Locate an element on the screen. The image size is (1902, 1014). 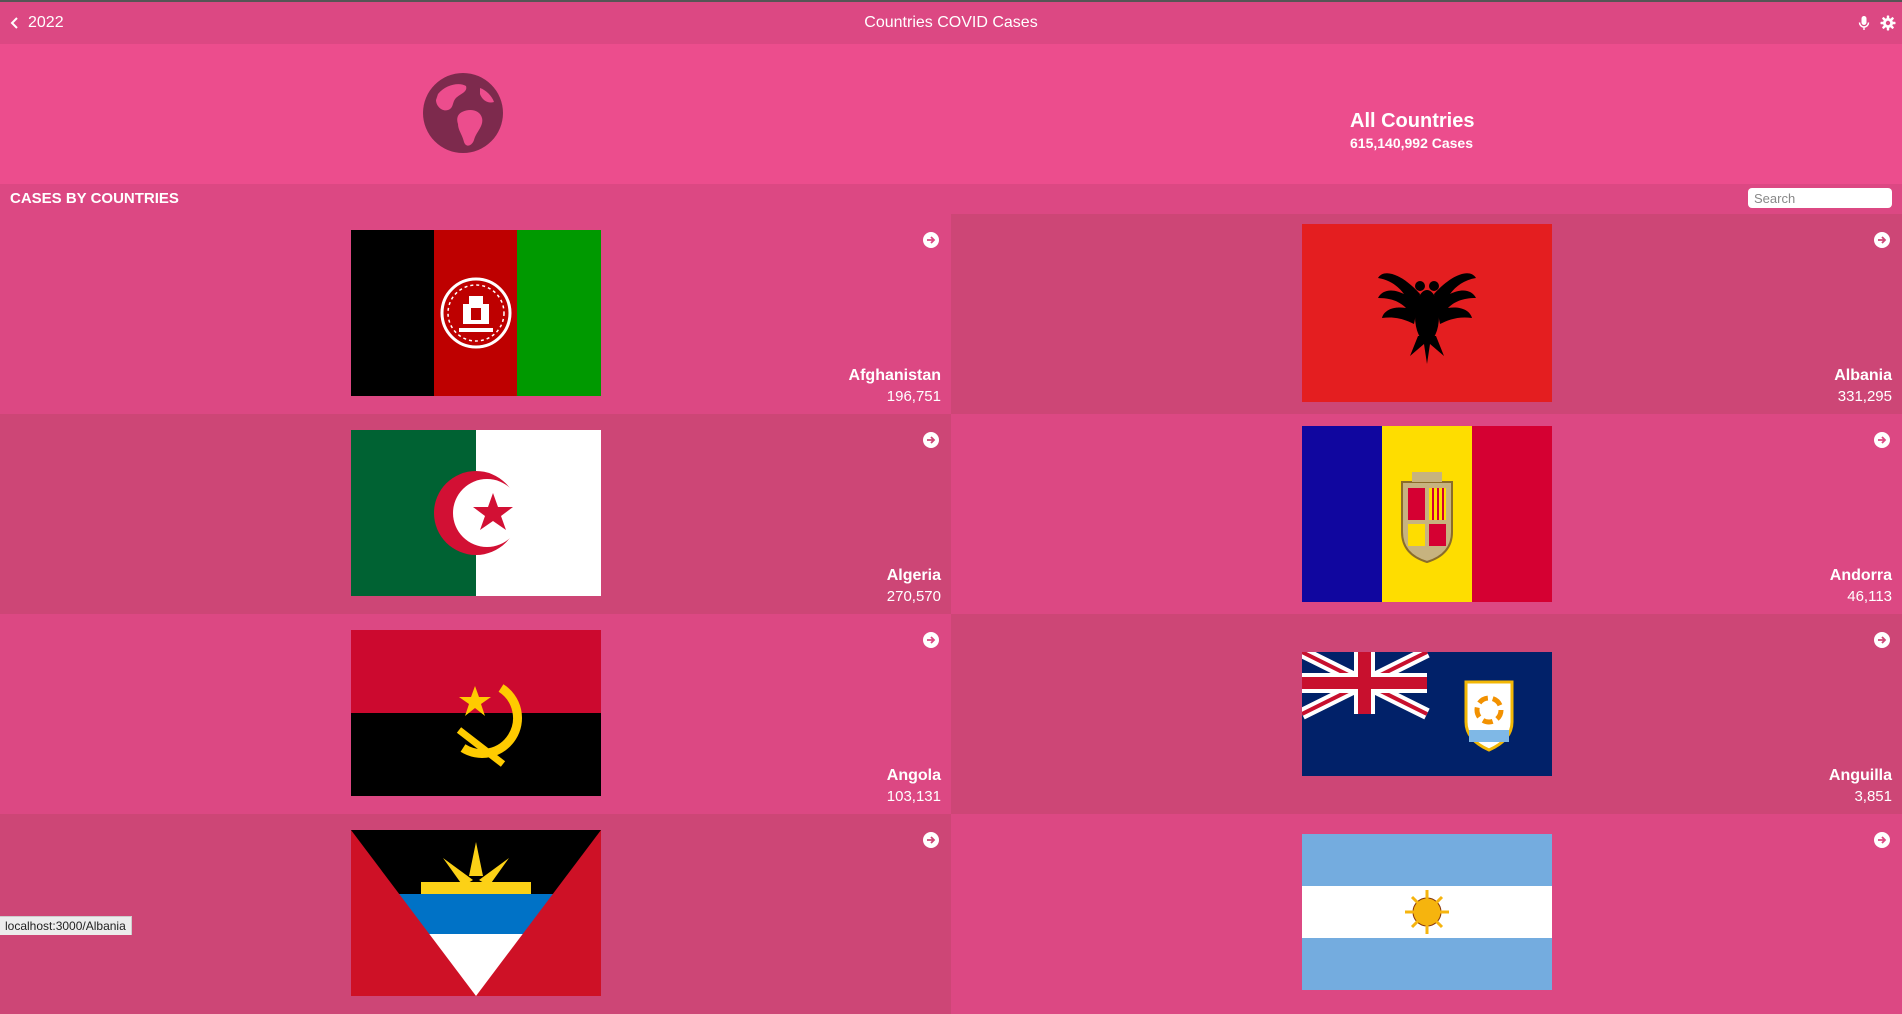
country-card-andorra: Andorra 46,113 is located at coordinates (1426, 514).